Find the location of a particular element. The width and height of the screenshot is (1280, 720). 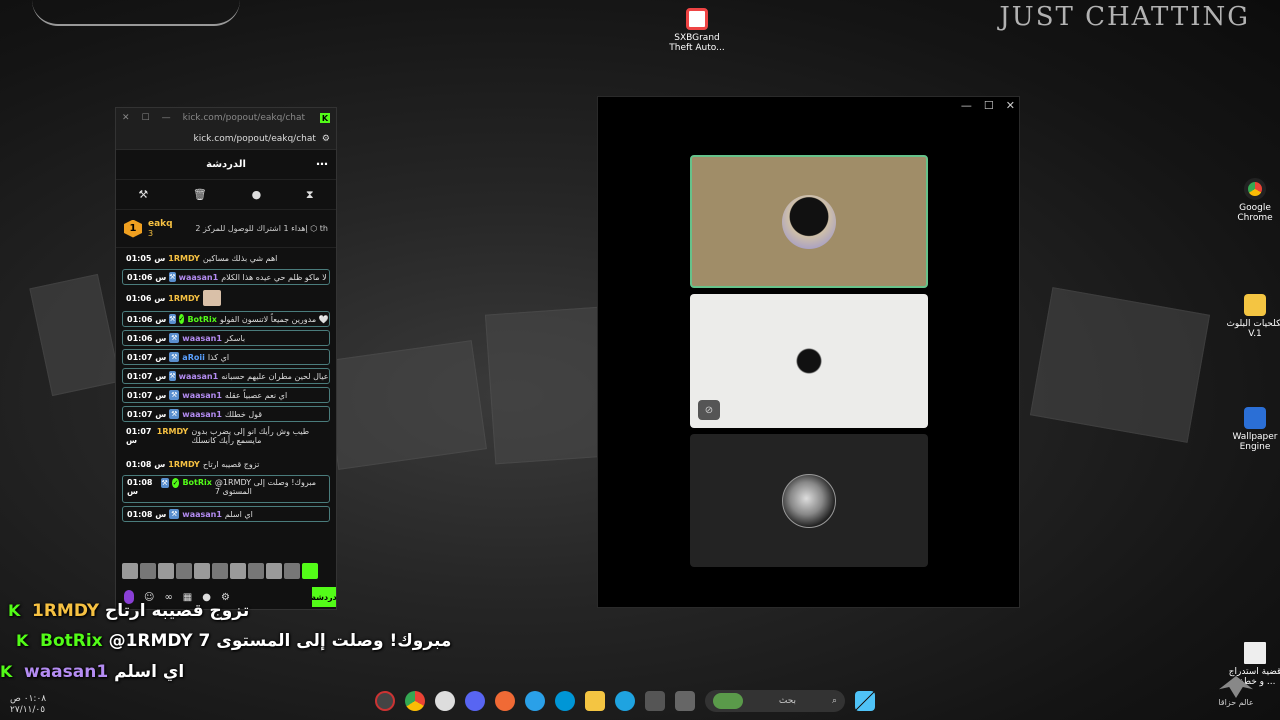

chat-titlebar: ✕ ☐ — kick.com/popout/eakq/chat -... K is located at coordinates (226, 118).